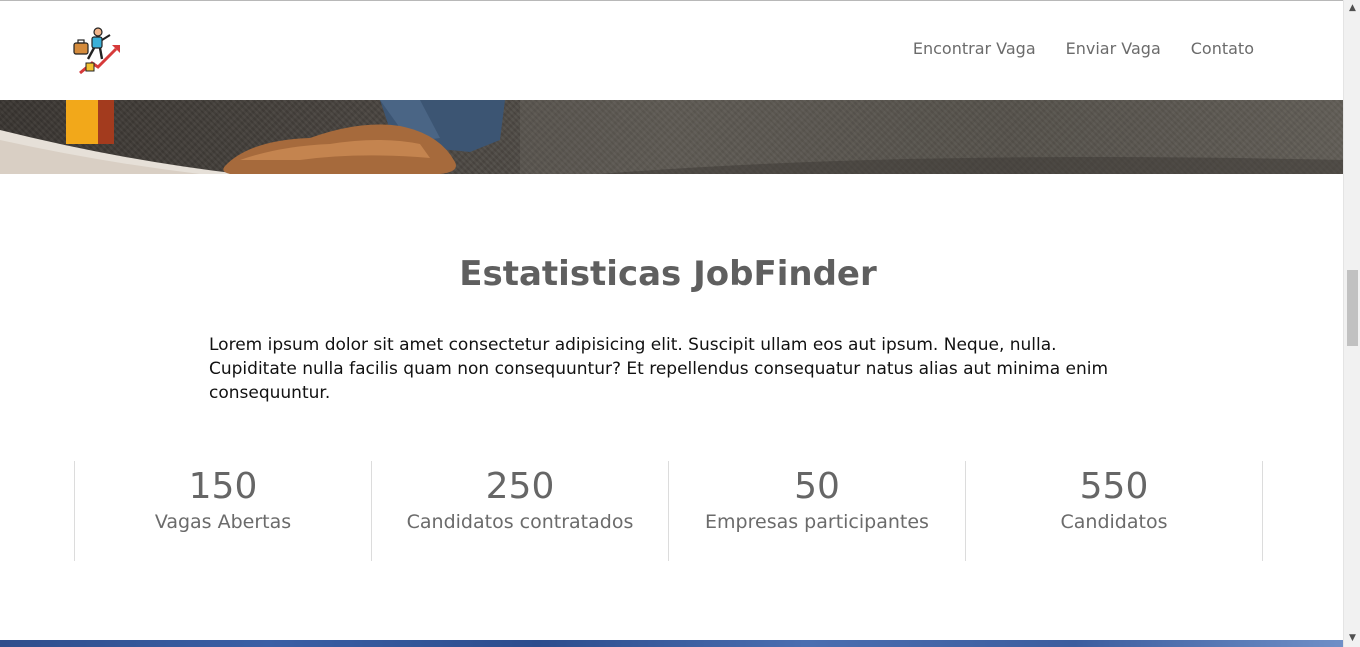 The height and width of the screenshot is (647, 1360). What do you see at coordinates (1114, 522) in the screenshot?
I see `stat-label: Candidatos` at bounding box center [1114, 522].